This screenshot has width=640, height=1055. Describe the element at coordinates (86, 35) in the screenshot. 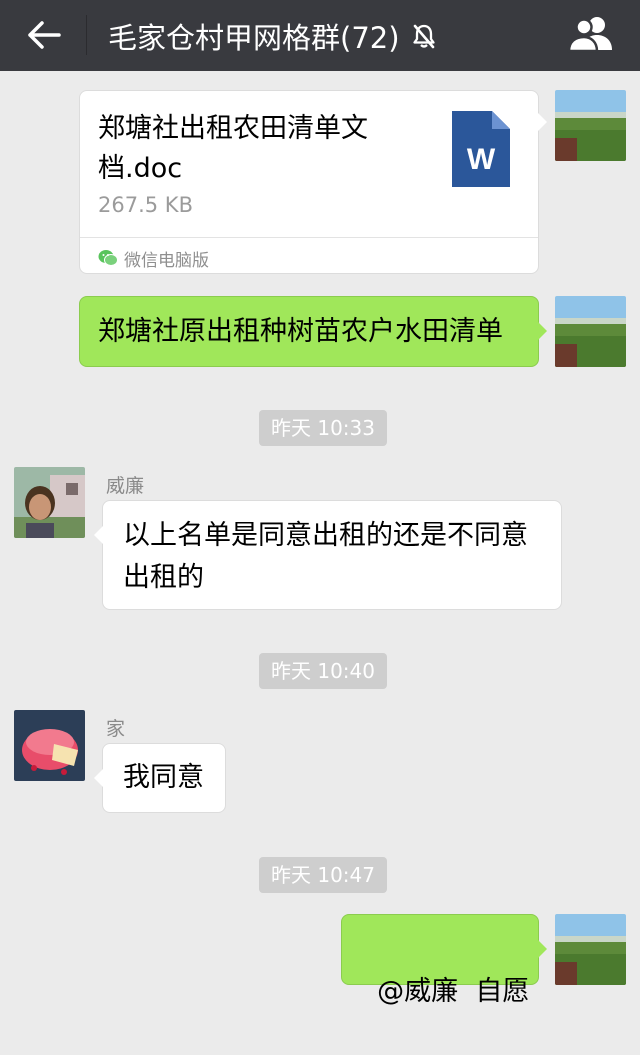

I see `header-divider` at that location.